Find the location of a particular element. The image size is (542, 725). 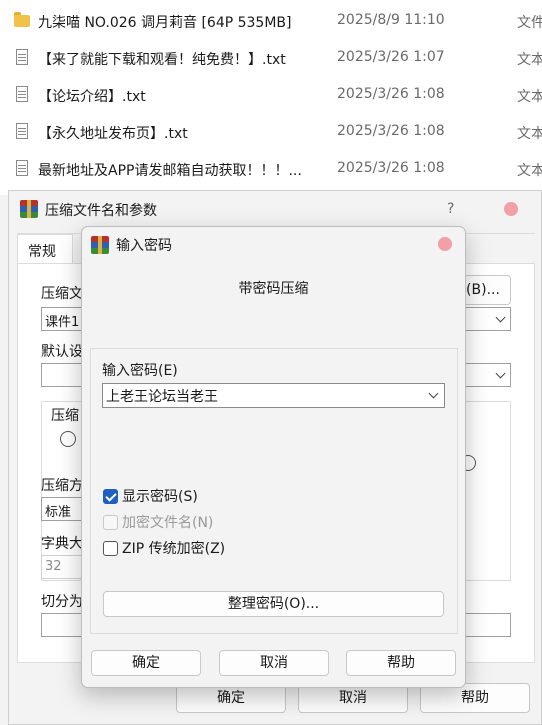

show-password-checkbox is located at coordinates (110, 496).